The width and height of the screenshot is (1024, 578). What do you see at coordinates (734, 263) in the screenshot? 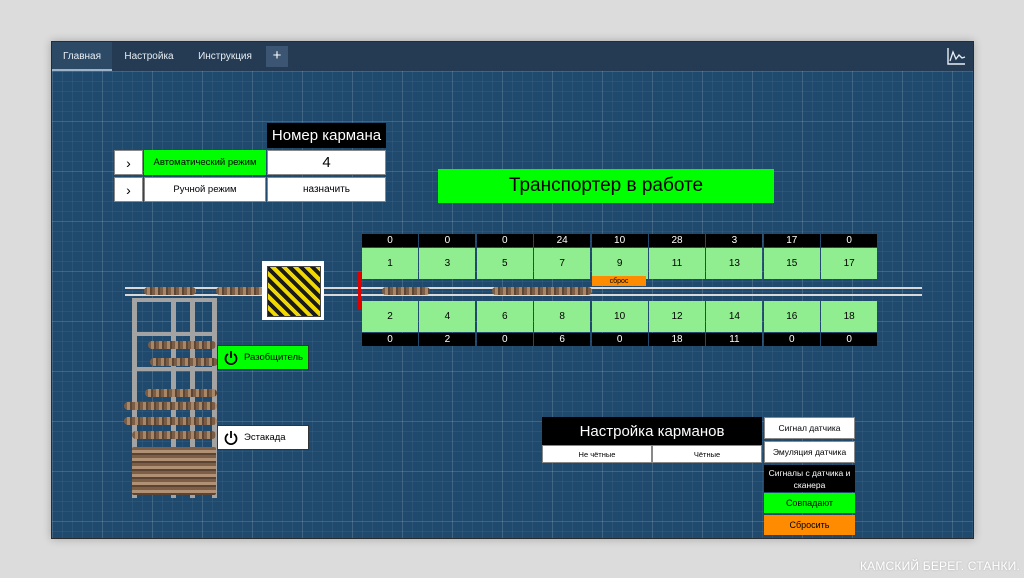
I see `pocket-cell: 13` at bounding box center [734, 263].